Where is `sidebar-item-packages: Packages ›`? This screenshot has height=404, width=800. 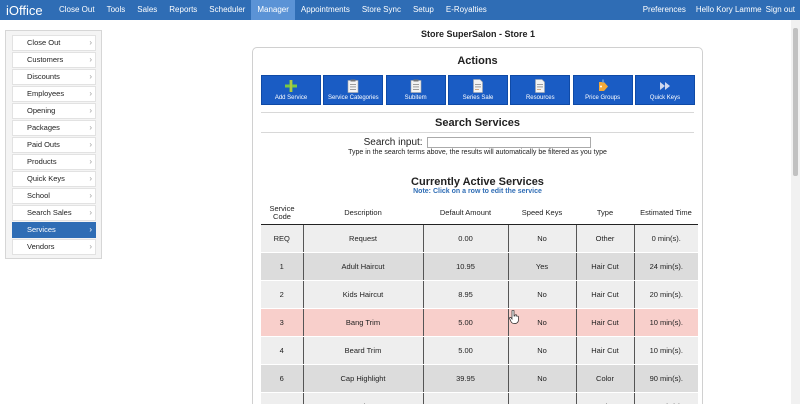 sidebar-item-packages: Packages › is located at coordinates (54, 128).